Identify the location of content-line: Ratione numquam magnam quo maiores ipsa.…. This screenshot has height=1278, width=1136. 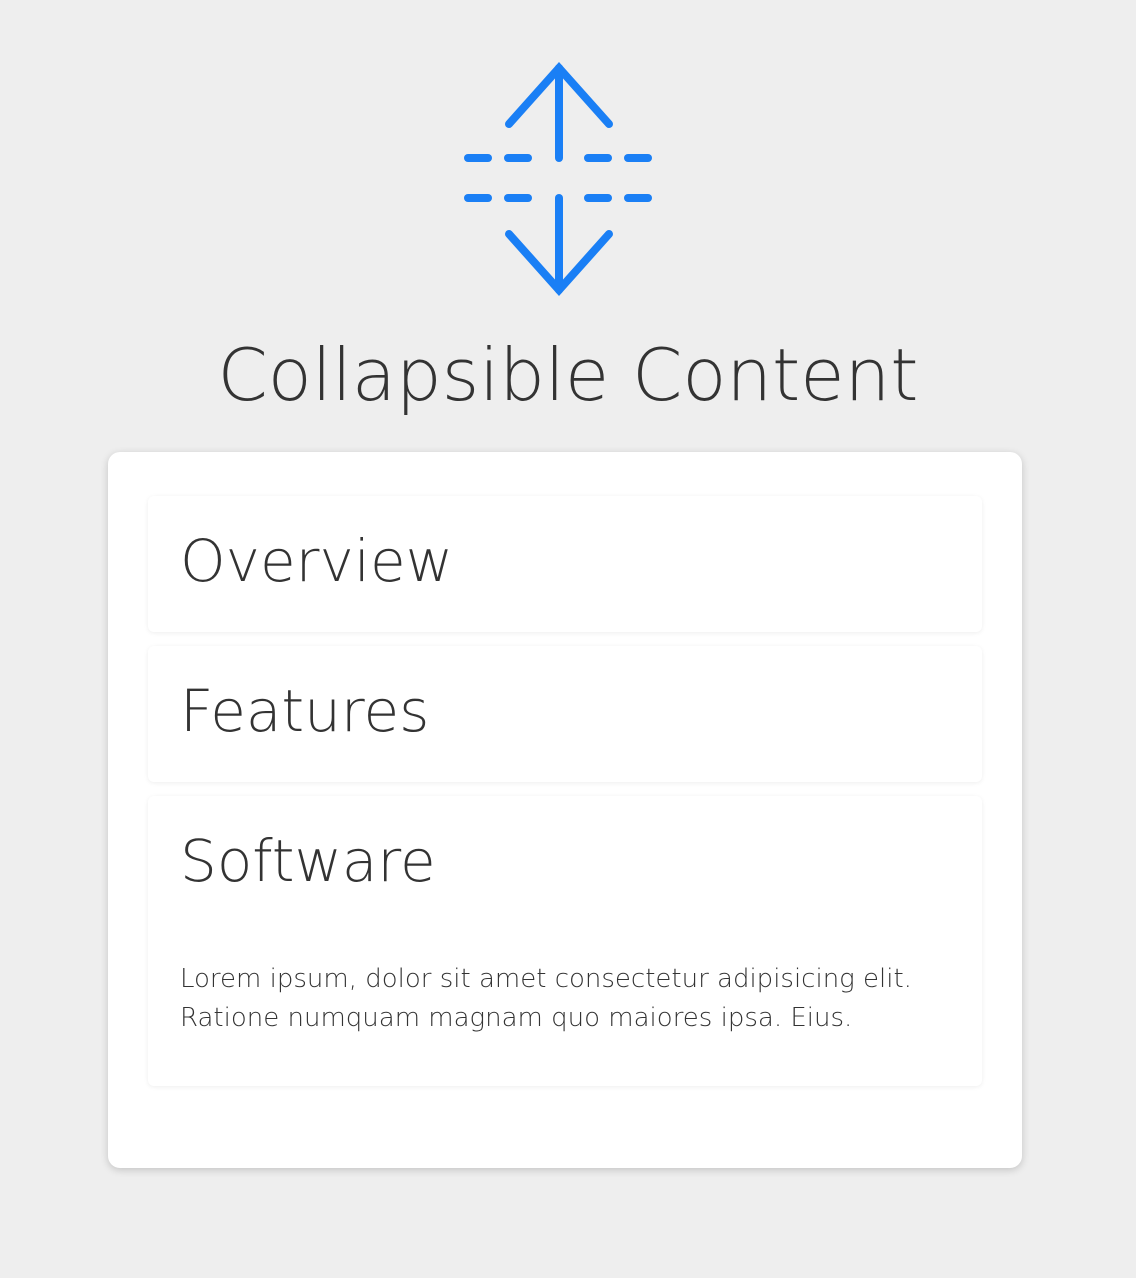
(516, 1018).